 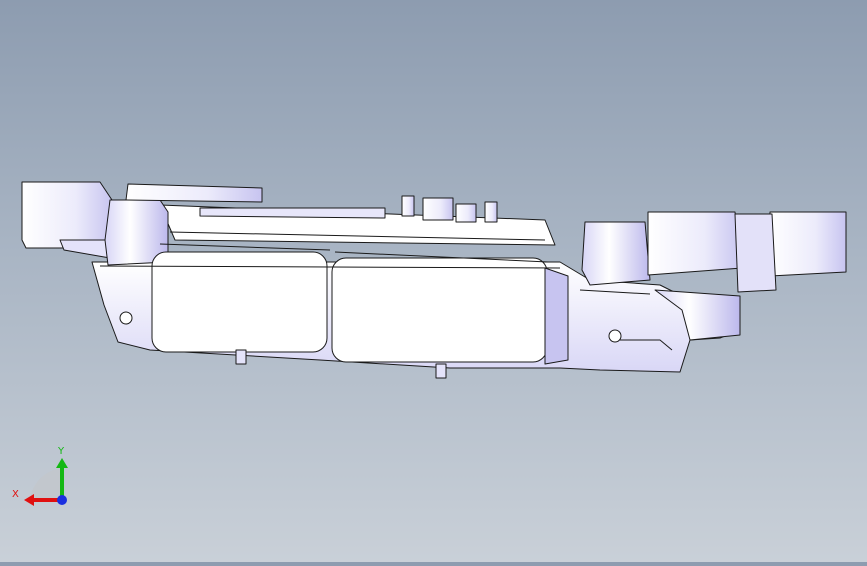 I want to click on x-axis-label: X, so click(x=15, y=494).